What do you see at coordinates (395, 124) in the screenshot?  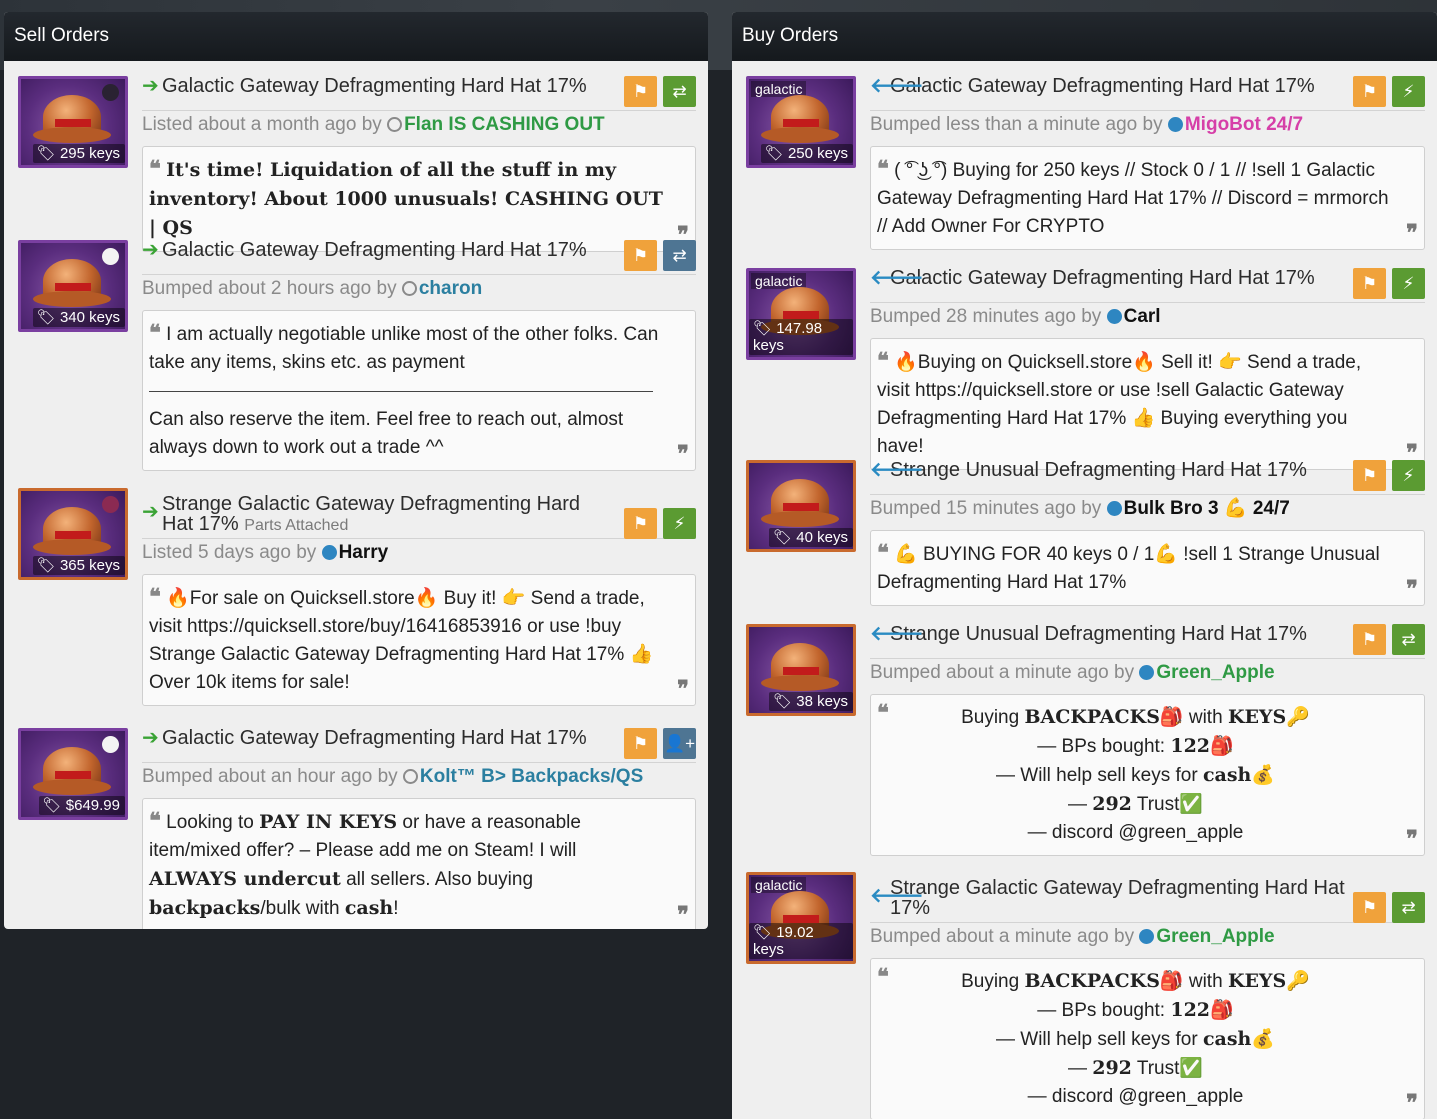 I see `offline-status-icon` at bounding box center [395, 124].